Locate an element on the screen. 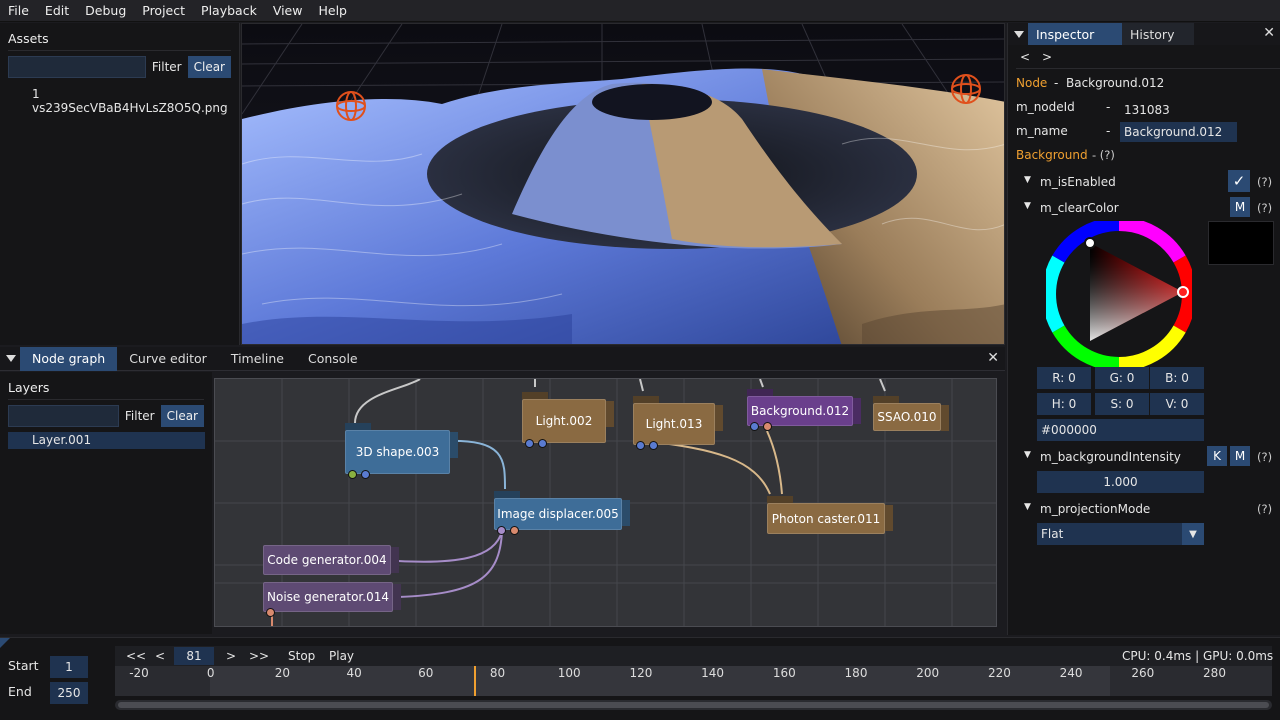 The width and height of the screenshot is (1280, 720). tab-console: Console is located at coordinates (333, 359).